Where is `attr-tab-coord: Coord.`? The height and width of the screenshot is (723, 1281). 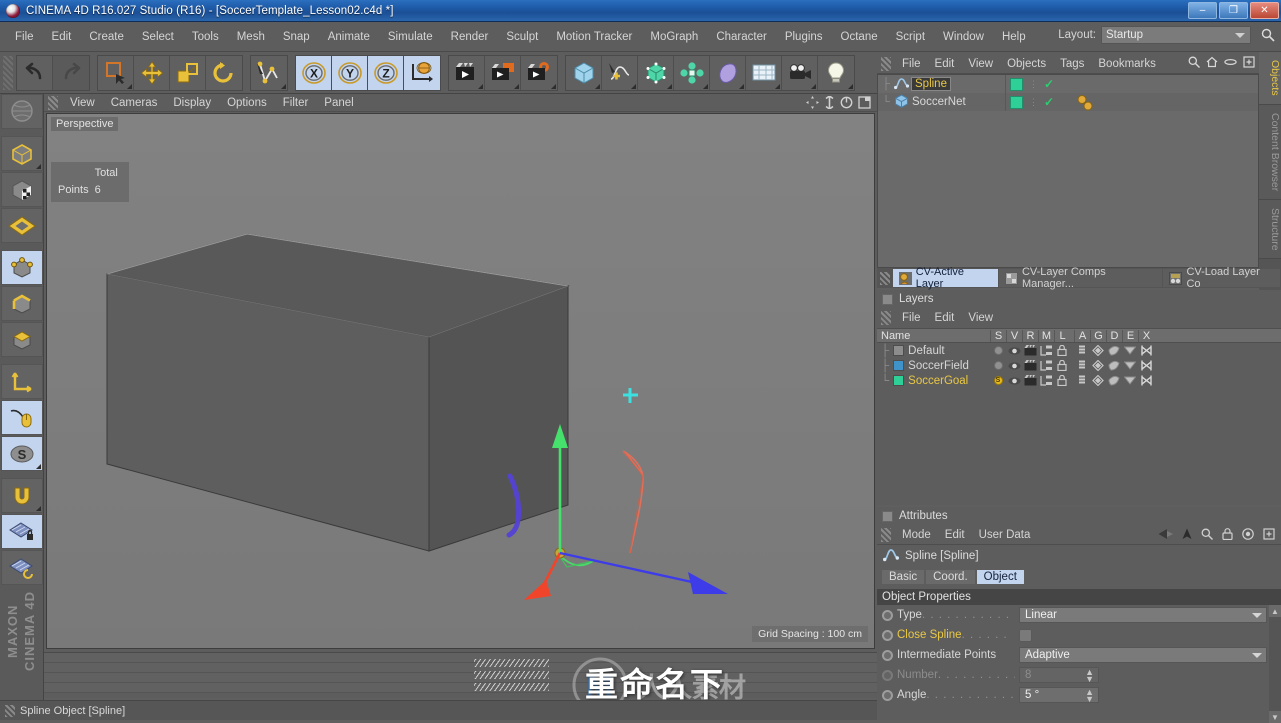 attr-tab-coord: Coord. is located at coordinates (950, 576).